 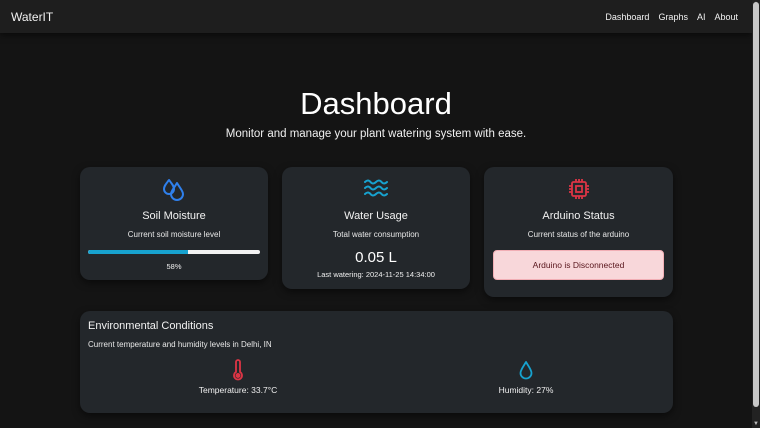 What do you see at coordinates (627, 17) in the screenshot?
I see `nav-link-dashboard: Dashboard` at bounding box center [627, 17].